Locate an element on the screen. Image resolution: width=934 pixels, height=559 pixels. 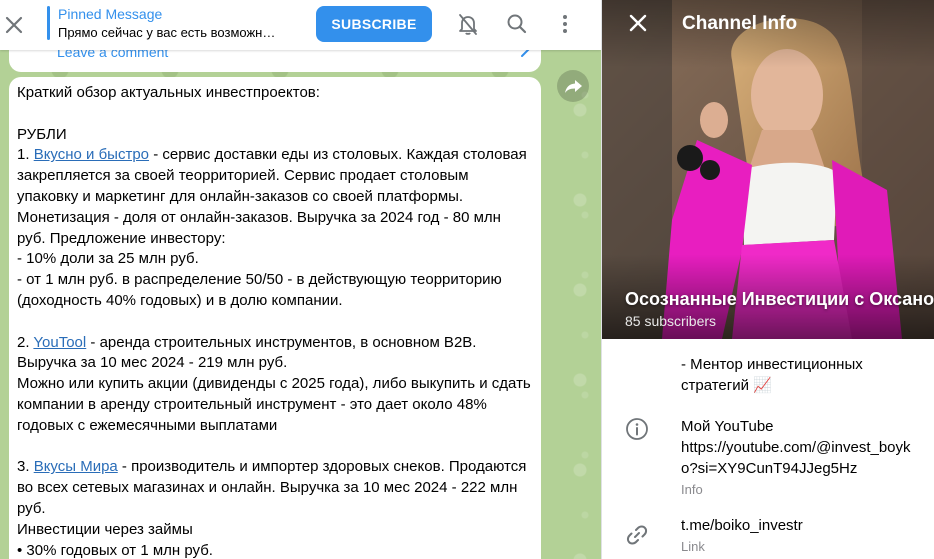
post-section-title: РУБЛИ is located at coordinates (42, 134).